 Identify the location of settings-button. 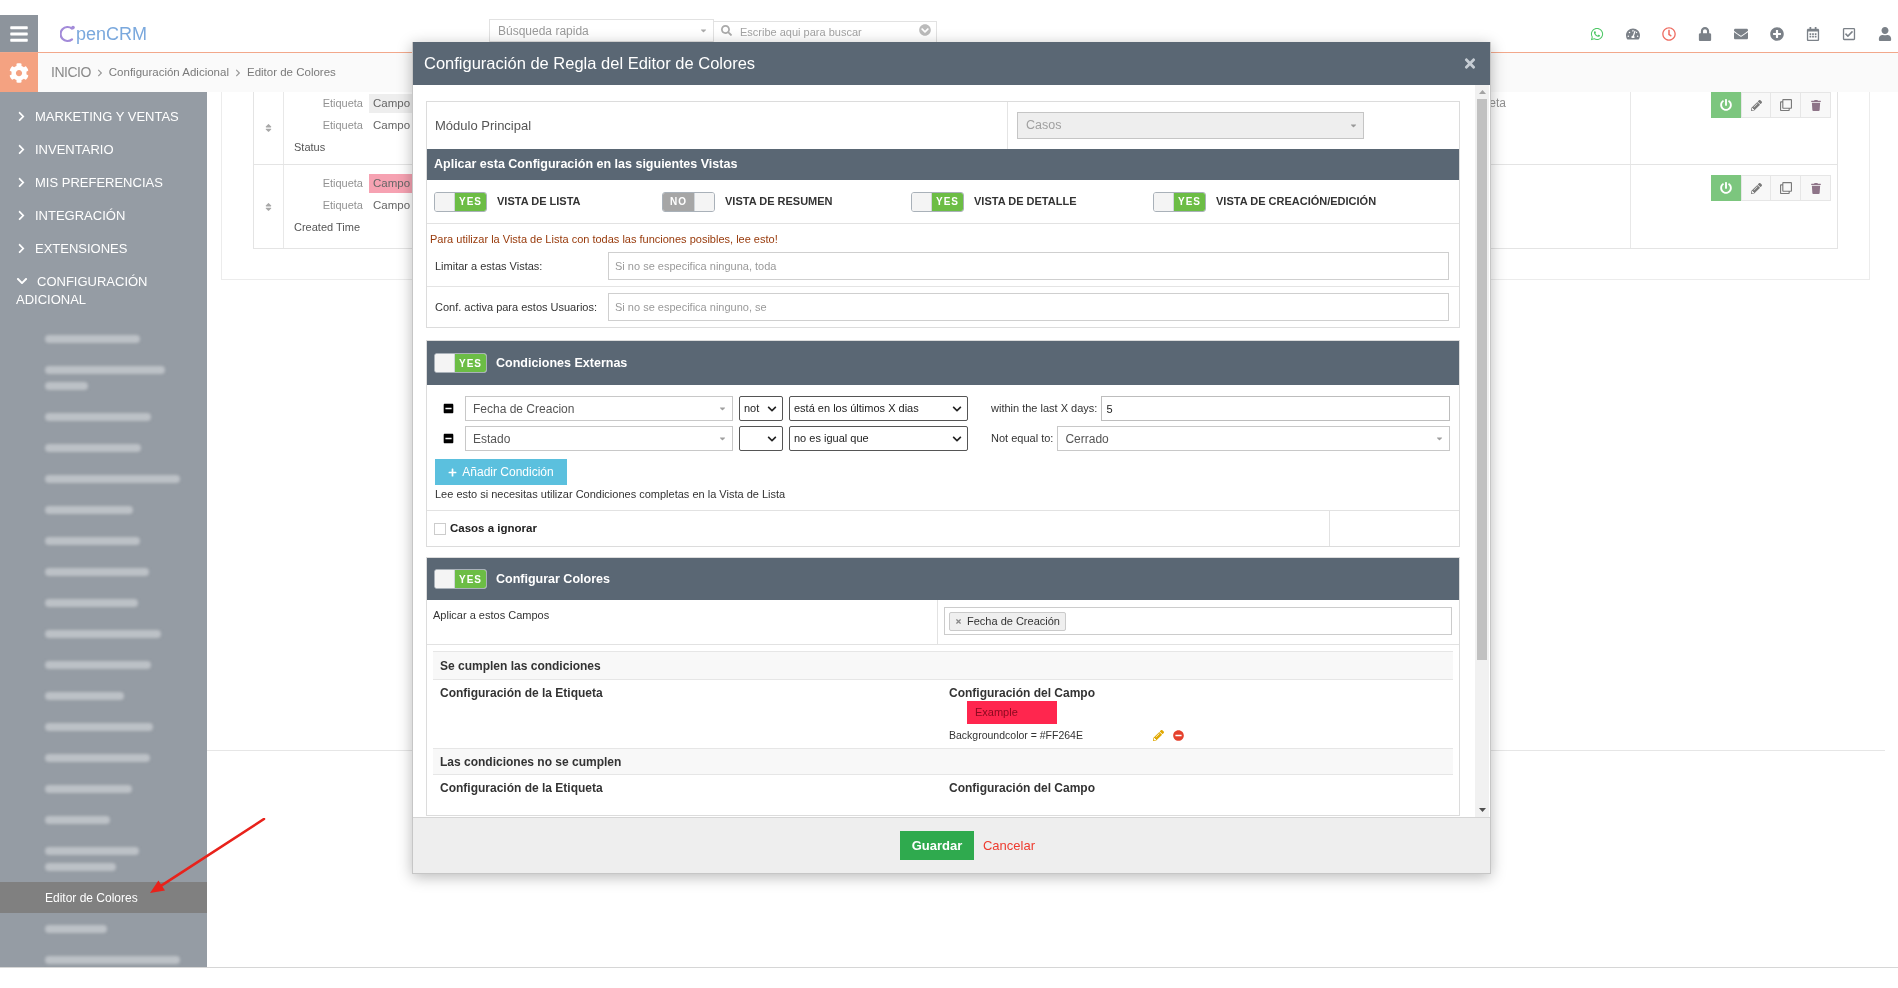
(19, 72).